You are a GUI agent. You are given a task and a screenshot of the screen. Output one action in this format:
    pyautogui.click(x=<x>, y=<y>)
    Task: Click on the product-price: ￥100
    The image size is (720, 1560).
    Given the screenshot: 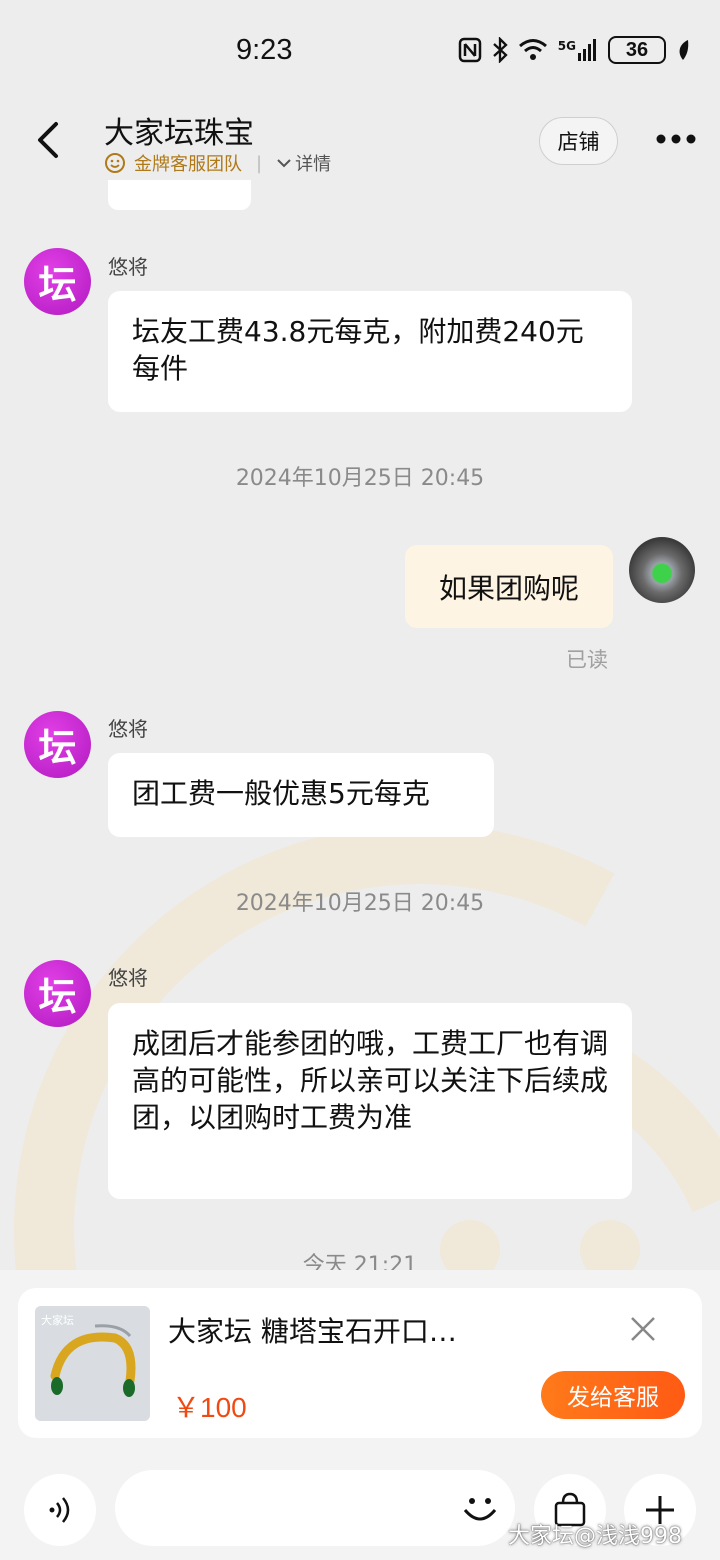 What is the action you would take?
    pyautogui.click(x=209, y=1407)
    